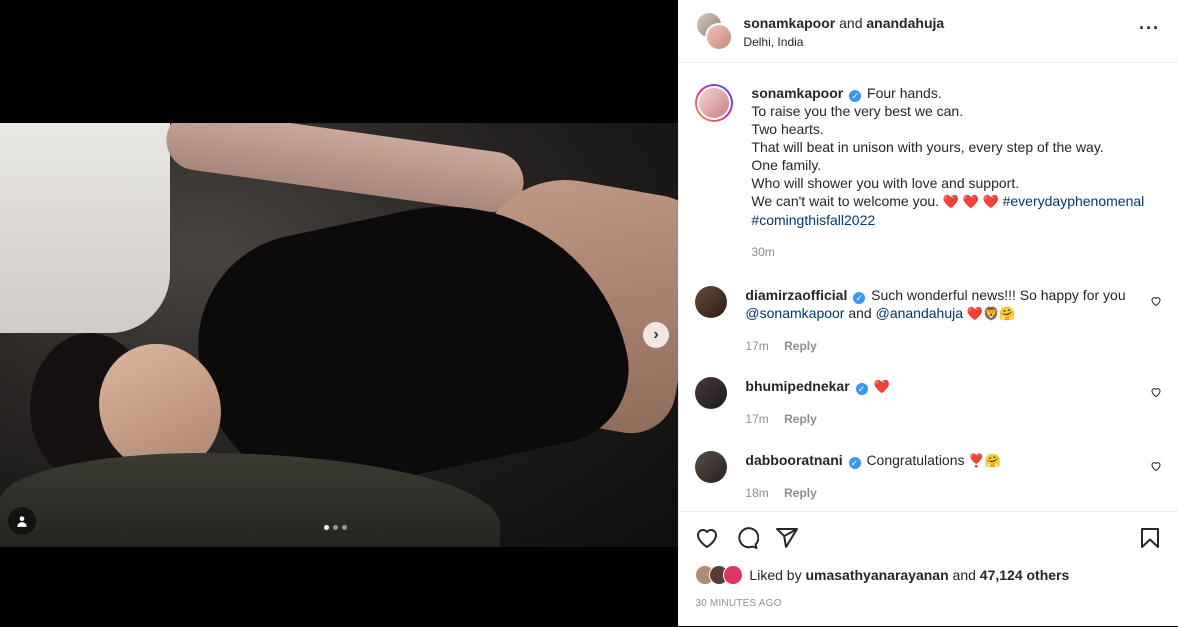 This screenshot has height=627, width=1178. I want to click on likes-middle: and, so click(964, 575).